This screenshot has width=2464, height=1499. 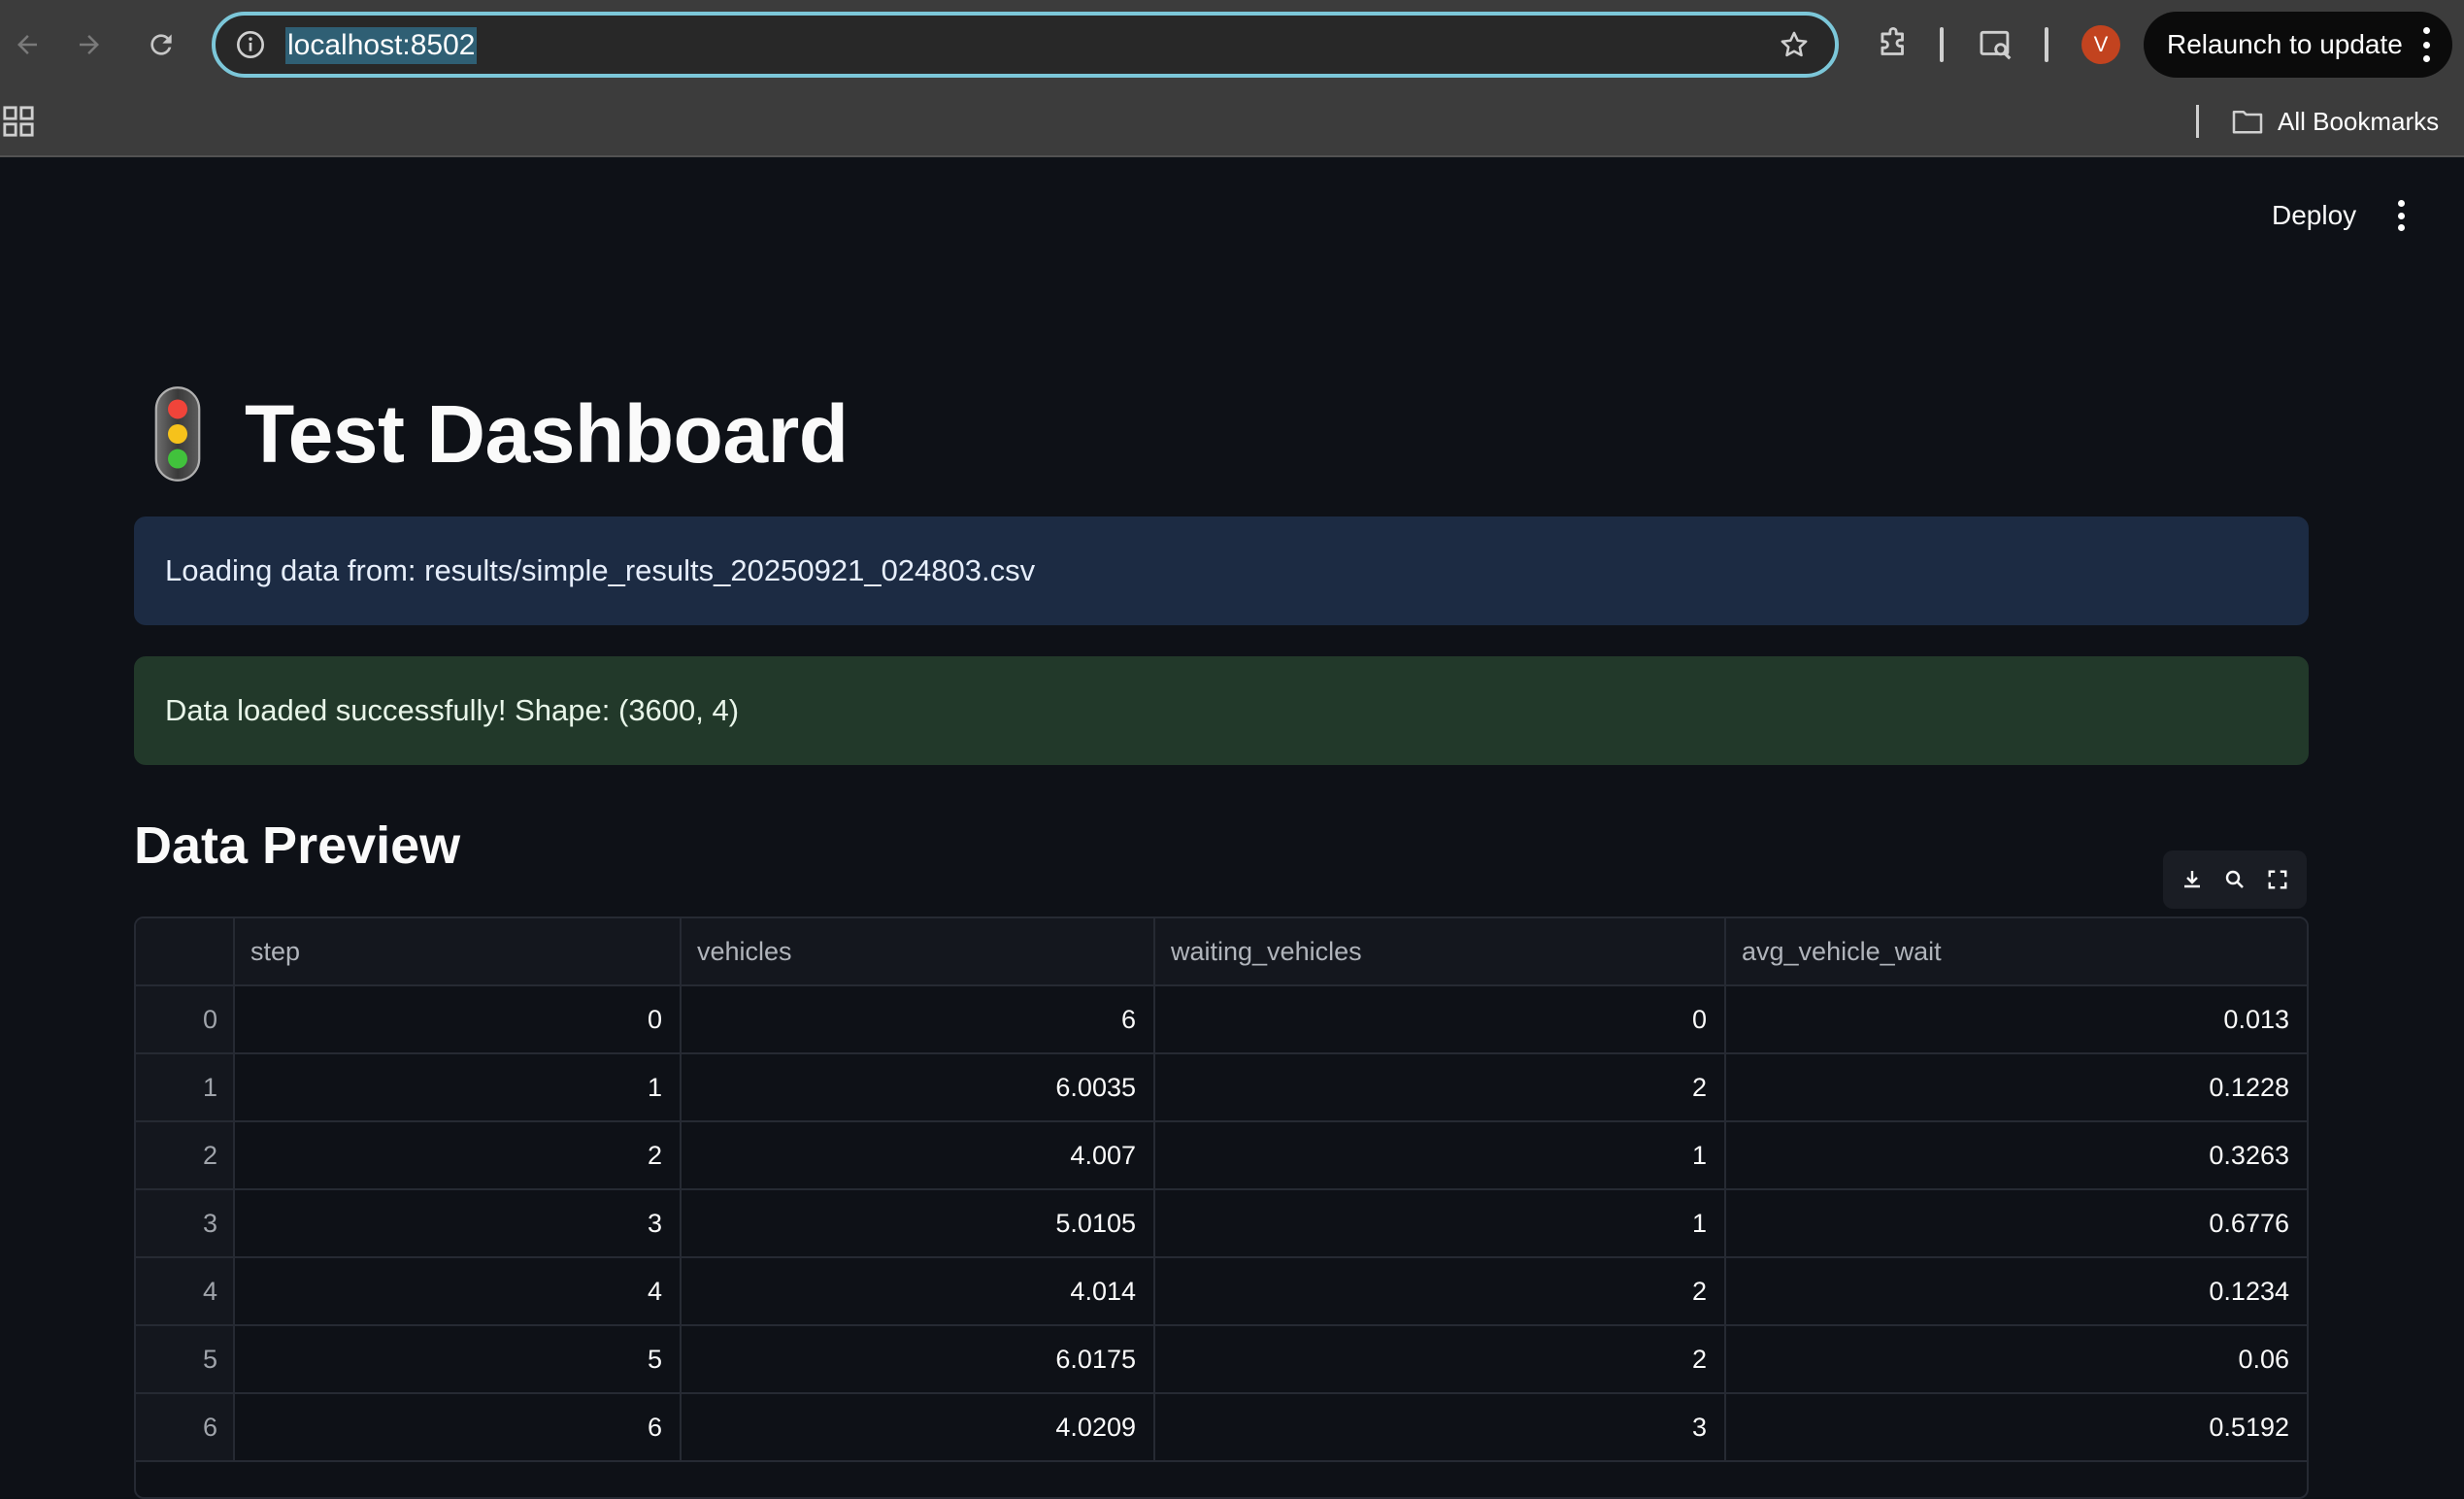 I want to click on table-cell-vehicles: 4.014, so click(x=918, y=1291).